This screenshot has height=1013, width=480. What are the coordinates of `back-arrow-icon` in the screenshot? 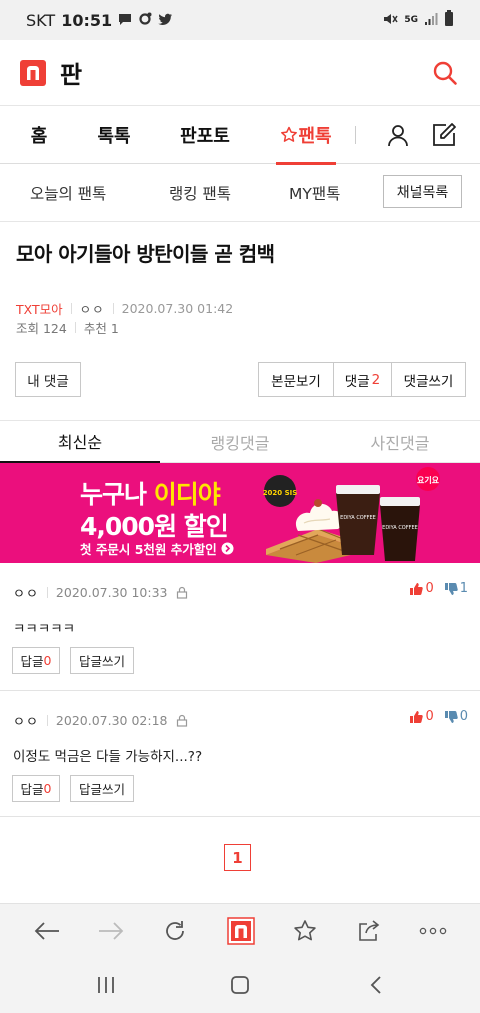 It's located at (46, 931).